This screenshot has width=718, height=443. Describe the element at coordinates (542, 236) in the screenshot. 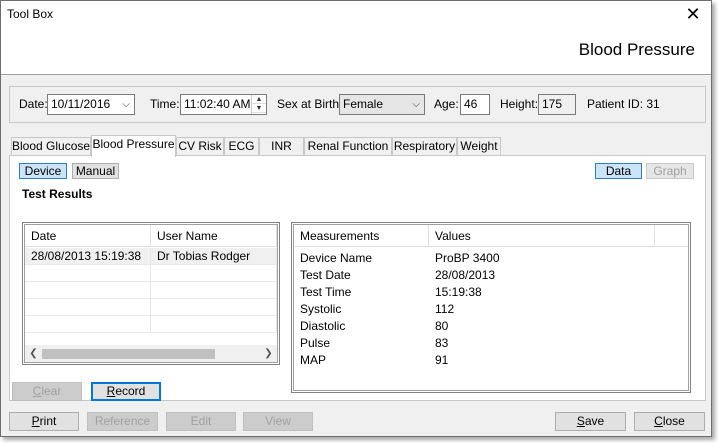

I see `column-header-values: Values` at that location.